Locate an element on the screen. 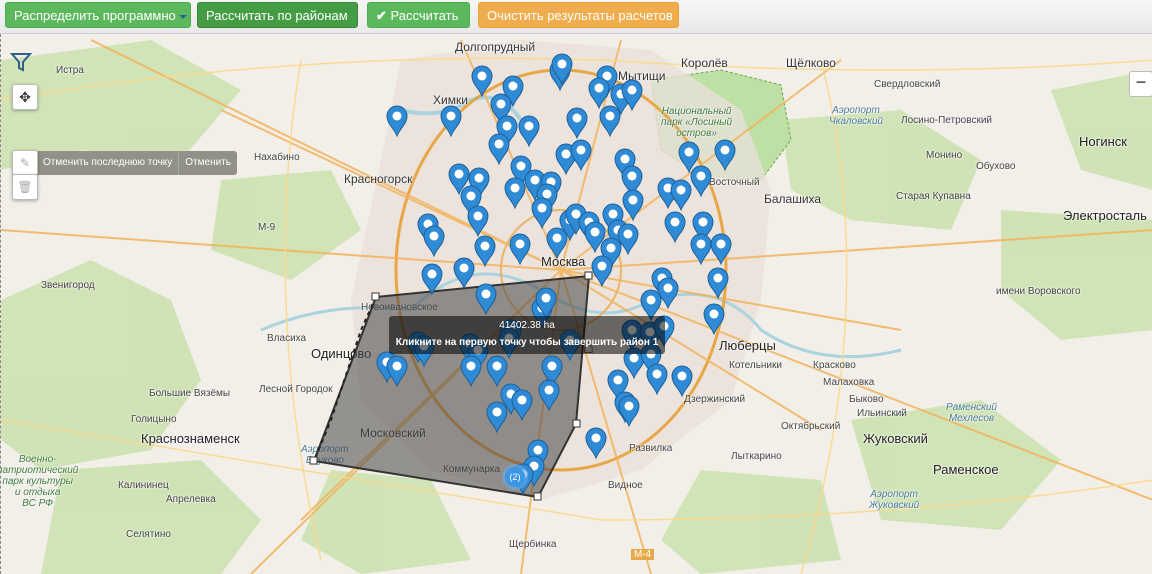  distribute-button: Распределить программно is located at coordinates (98, 15).